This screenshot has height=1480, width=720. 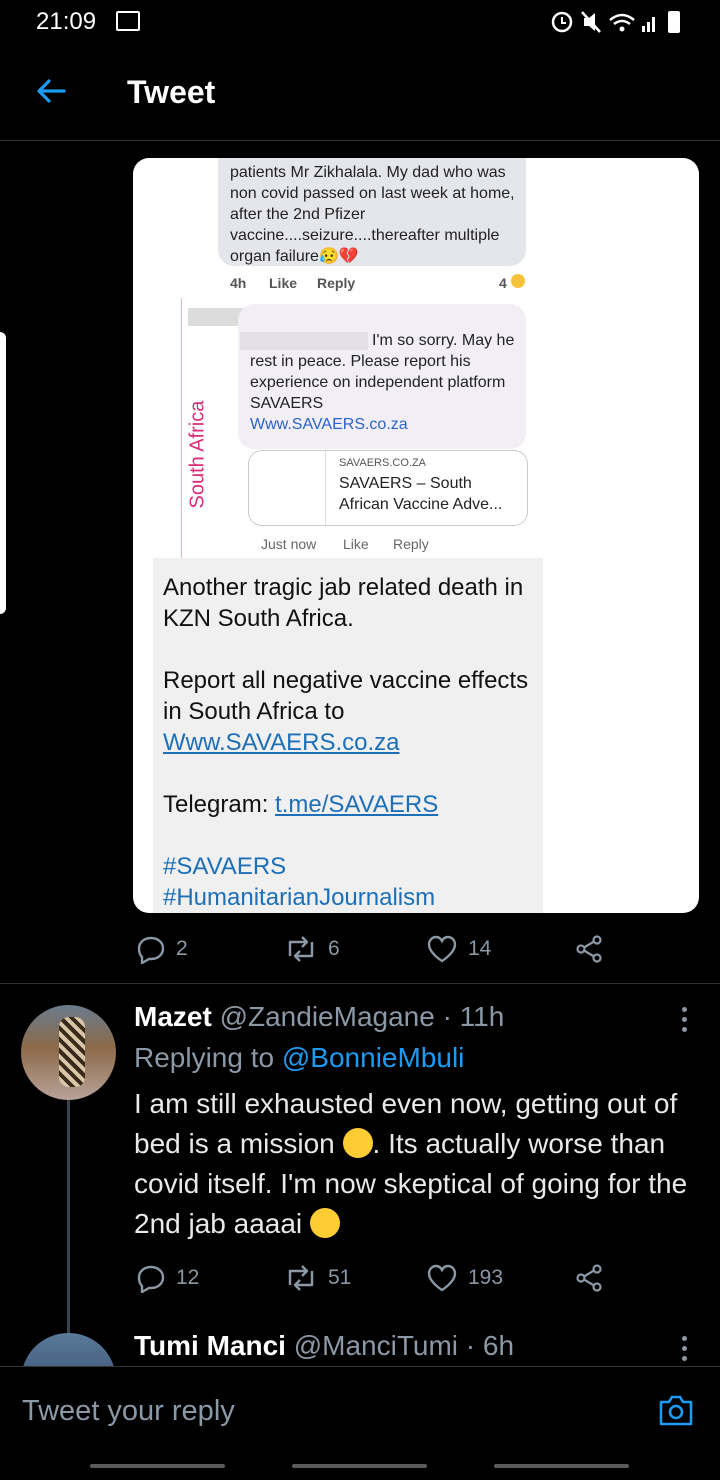 I want to click on reply-author-line: Tumi Manci @ManciTumi · 6h, so click(x=324, y=1346).